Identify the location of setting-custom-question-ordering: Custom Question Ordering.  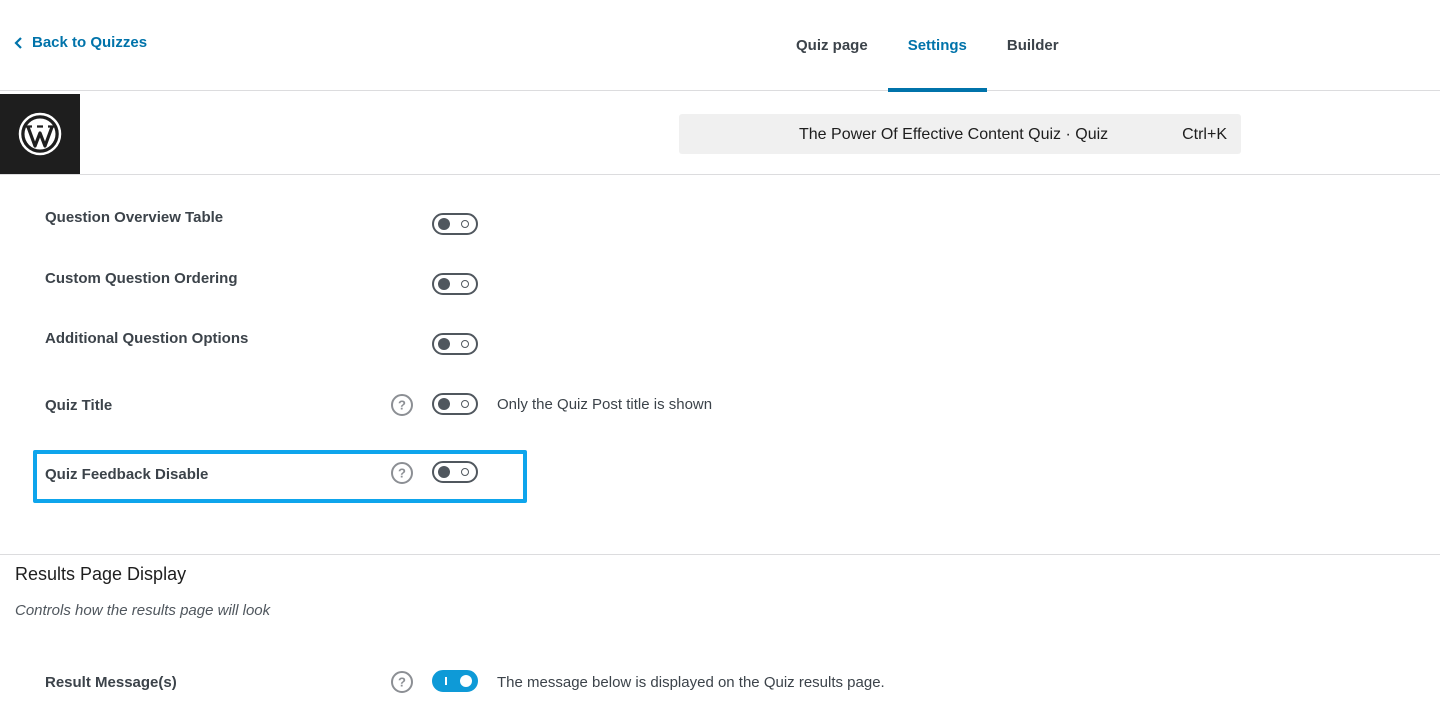
(500, 286).